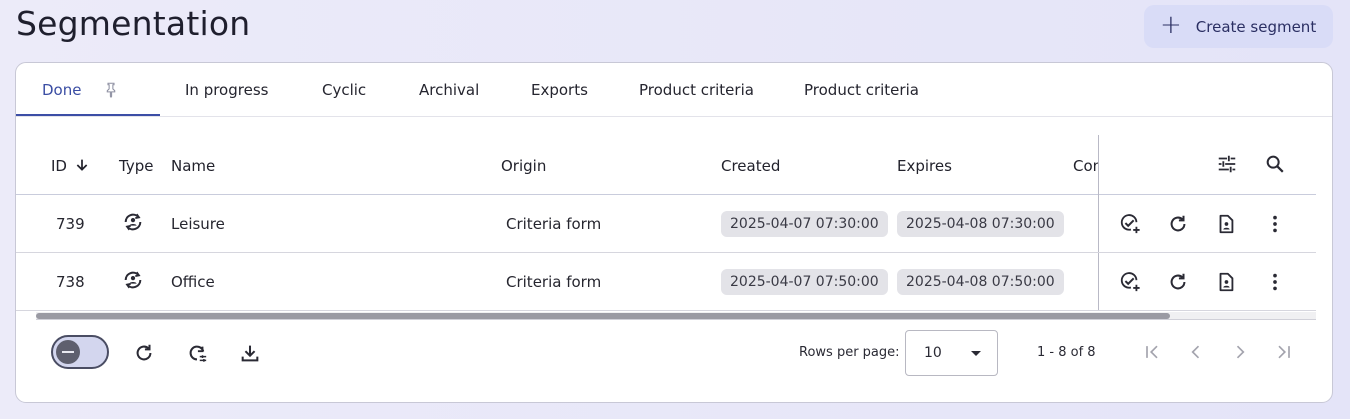 The width and height of the screenshot is (1350, 419). I want to click on toggle-knob, so click(68, 352).